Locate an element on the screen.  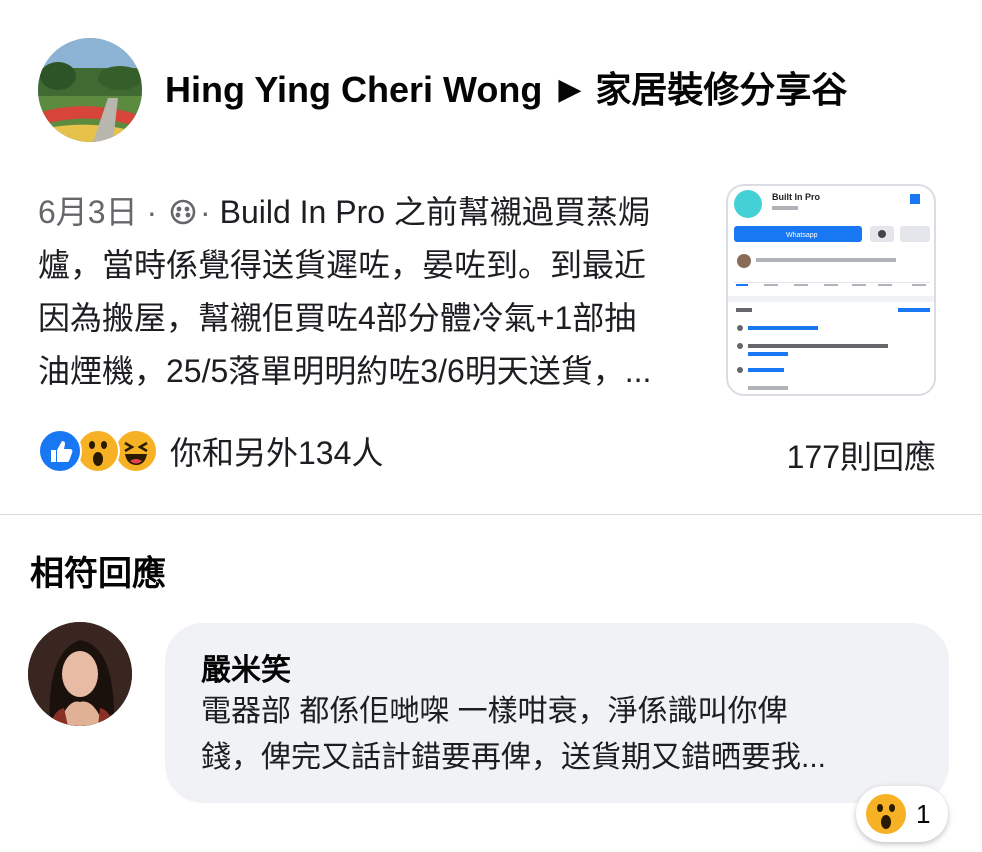
haha-reaction-icon is located at coordinates (136, 451).